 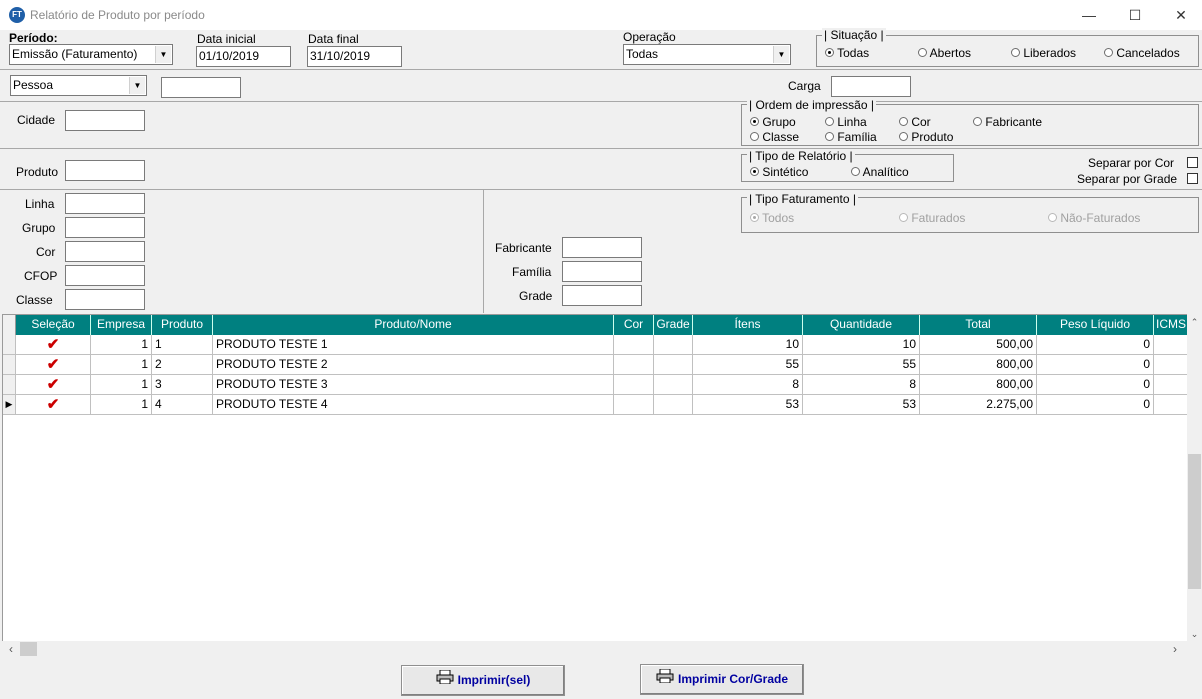 What do you see at coordinates (978, 345) in the screenshot?
I see `cell-total: 500,00` at bounding box center [978, 345].